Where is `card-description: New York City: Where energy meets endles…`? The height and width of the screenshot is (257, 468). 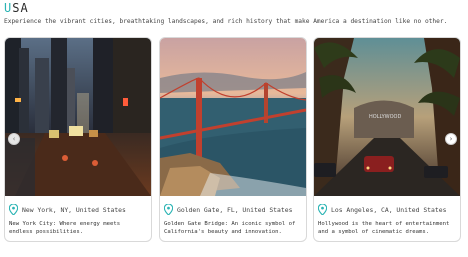 card-description: New York City: Where energy meets endles… is located at coordinates (65, 228).